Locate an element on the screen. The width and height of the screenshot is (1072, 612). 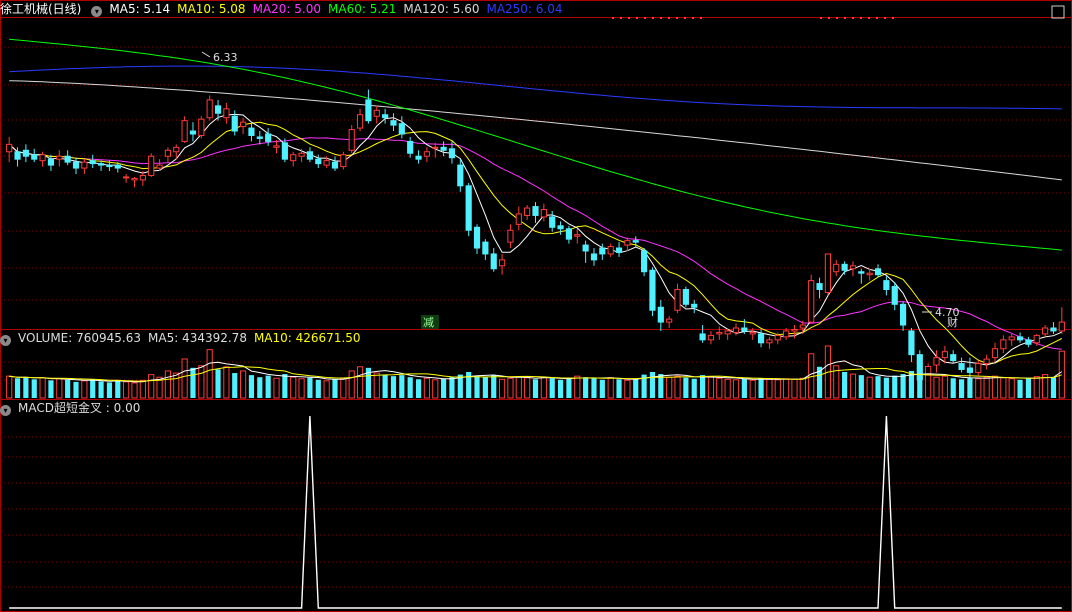
legend-item: MA10: 5.08 is located at coordinates (211, 9).